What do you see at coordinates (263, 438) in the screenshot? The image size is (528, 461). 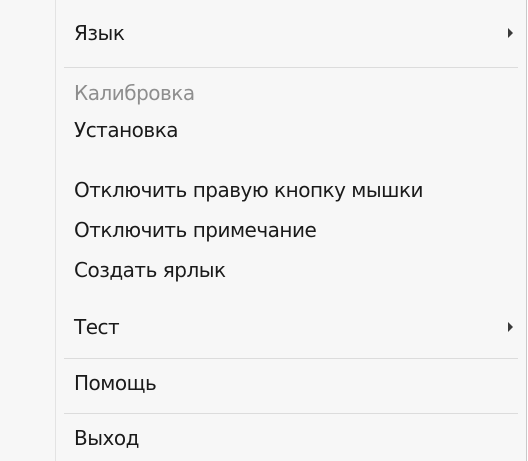 I see `menu-item-exit: Выход` at bounding box center [263, 438].